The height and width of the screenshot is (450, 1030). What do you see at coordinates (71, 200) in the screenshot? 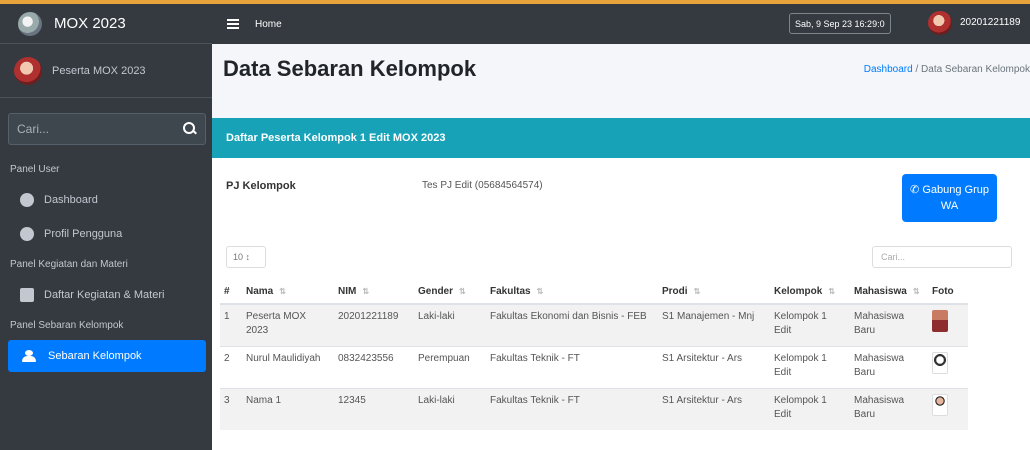
I see `sidebar-item-label: Dashboard` at bounding box center [71, 200].